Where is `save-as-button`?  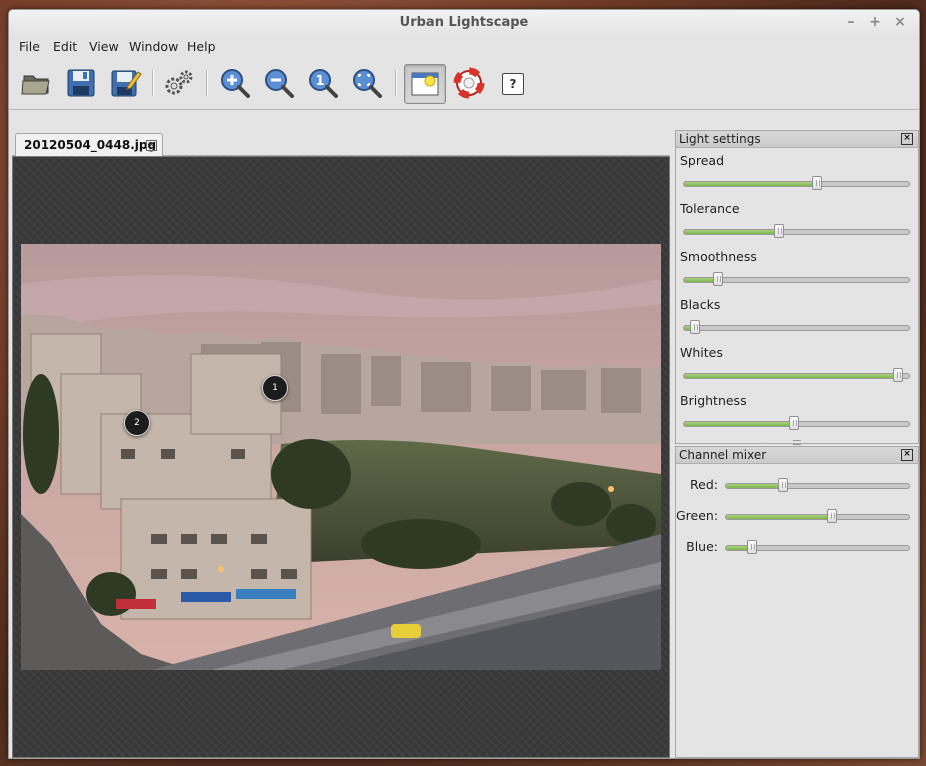 save-as-button is located at coordinates (125, 83).